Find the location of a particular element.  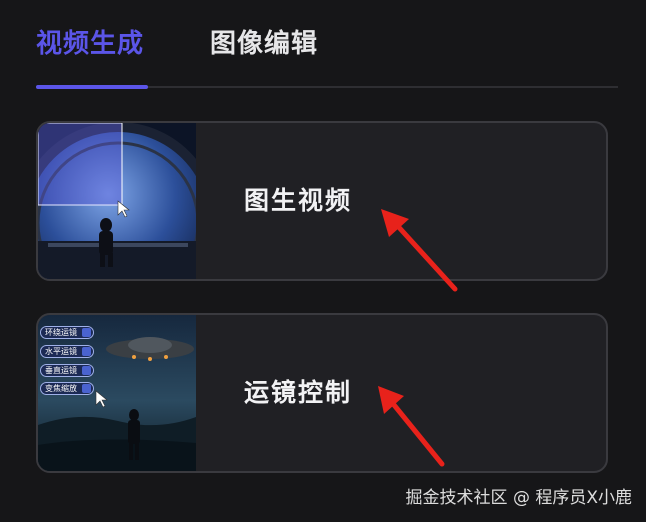

tilt-icon is located at coordinates (86, 370).